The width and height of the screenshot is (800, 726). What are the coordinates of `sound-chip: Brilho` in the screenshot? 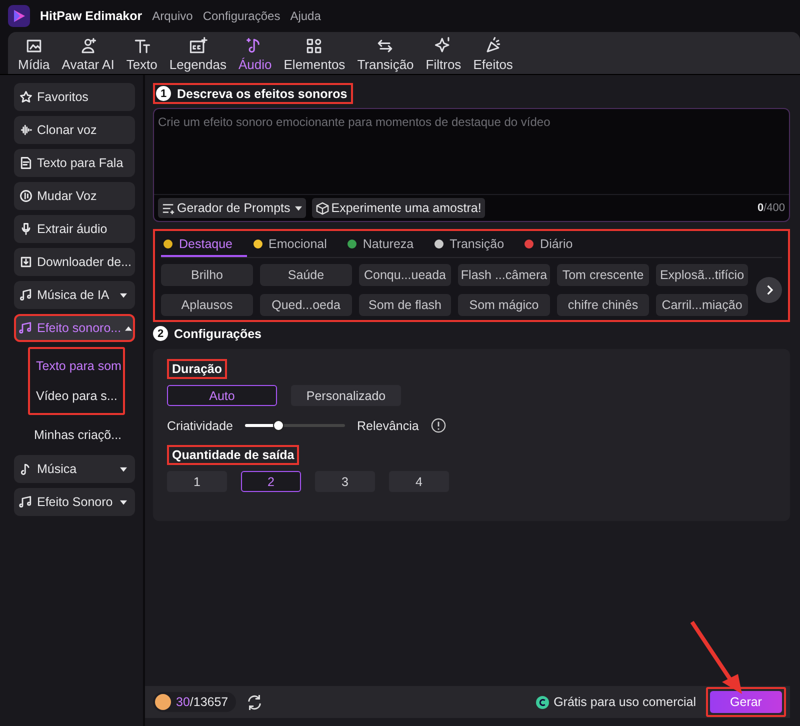 It's located at (207, 275).